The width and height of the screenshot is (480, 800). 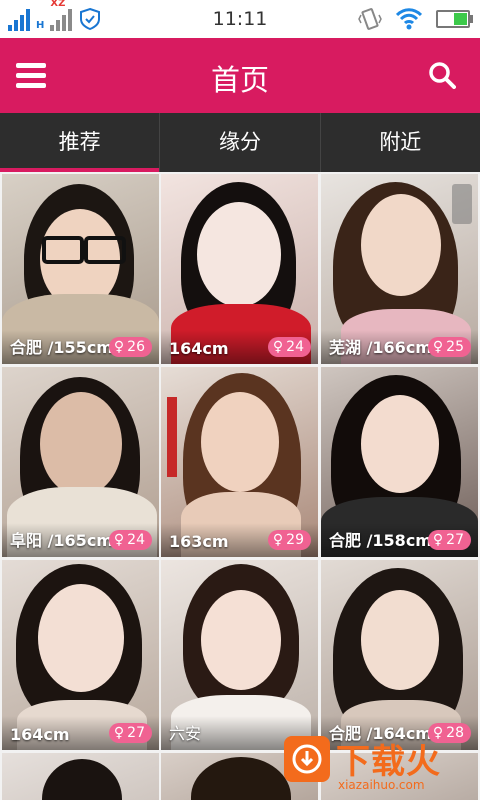 What do you see at coordinates (199, 541) in the screenshot?
I see `profile-info: 163cm` at bounding box center [199, 541].